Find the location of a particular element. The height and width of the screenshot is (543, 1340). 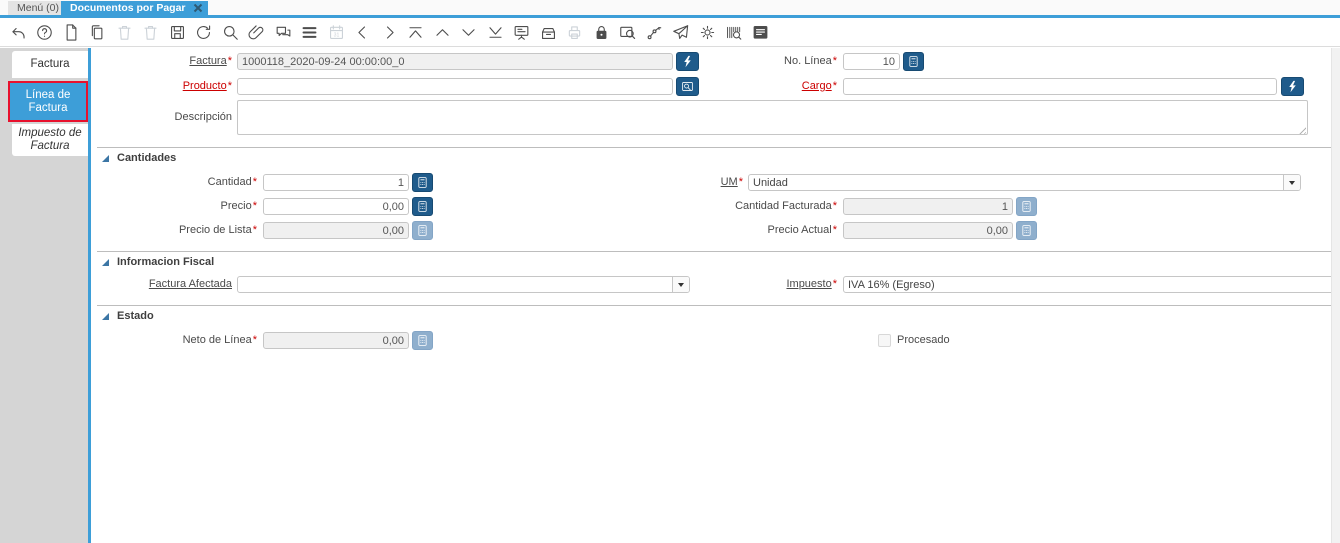

svg-text: 31 is located at coordinates (336, 35).